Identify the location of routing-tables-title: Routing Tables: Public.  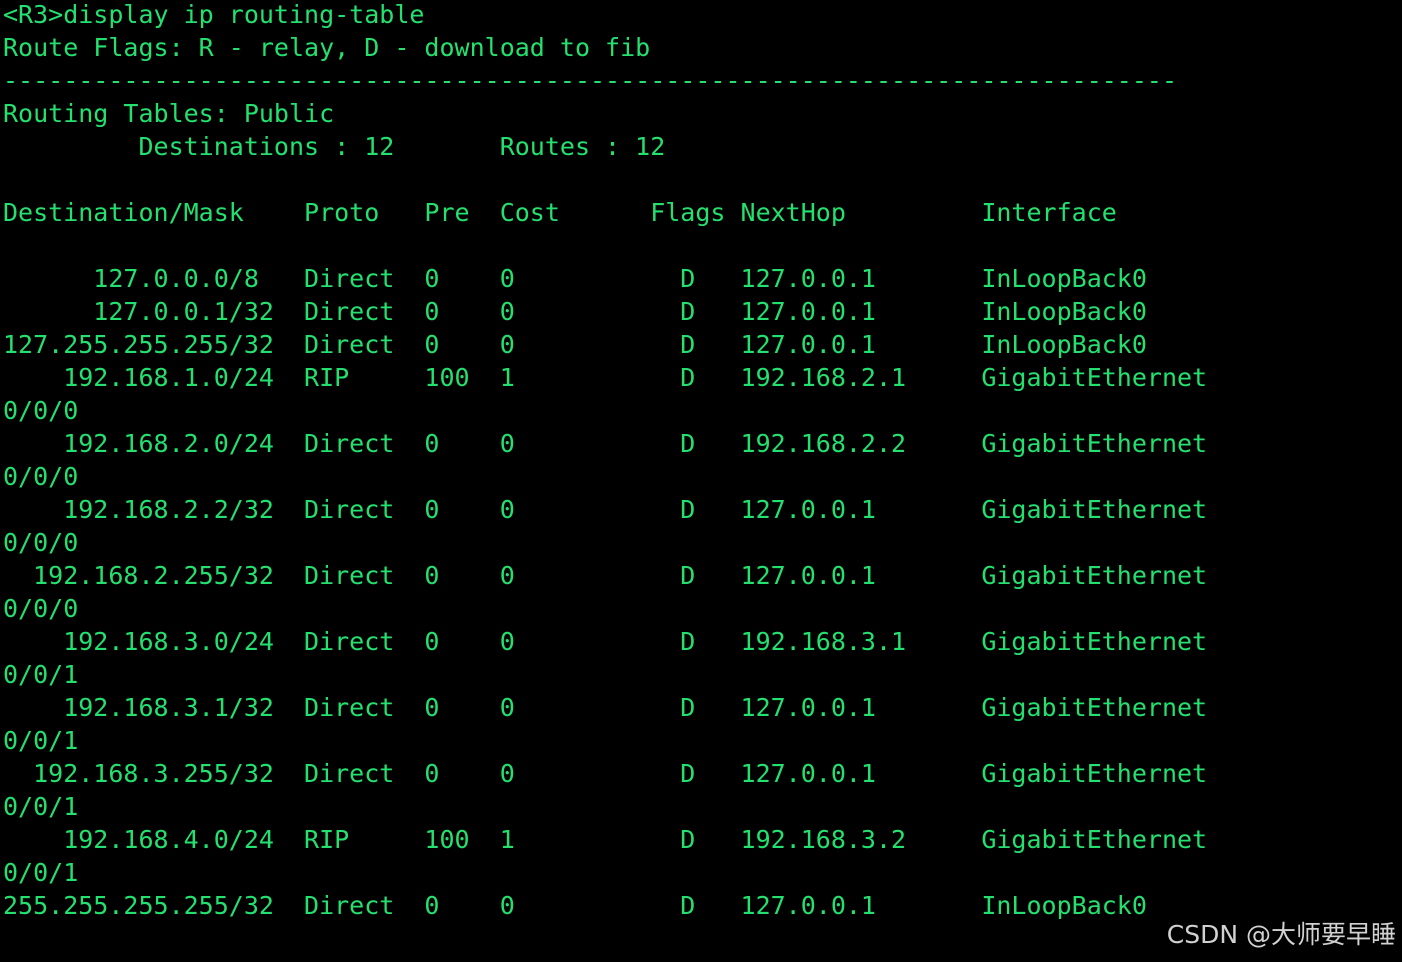
(169, 113).